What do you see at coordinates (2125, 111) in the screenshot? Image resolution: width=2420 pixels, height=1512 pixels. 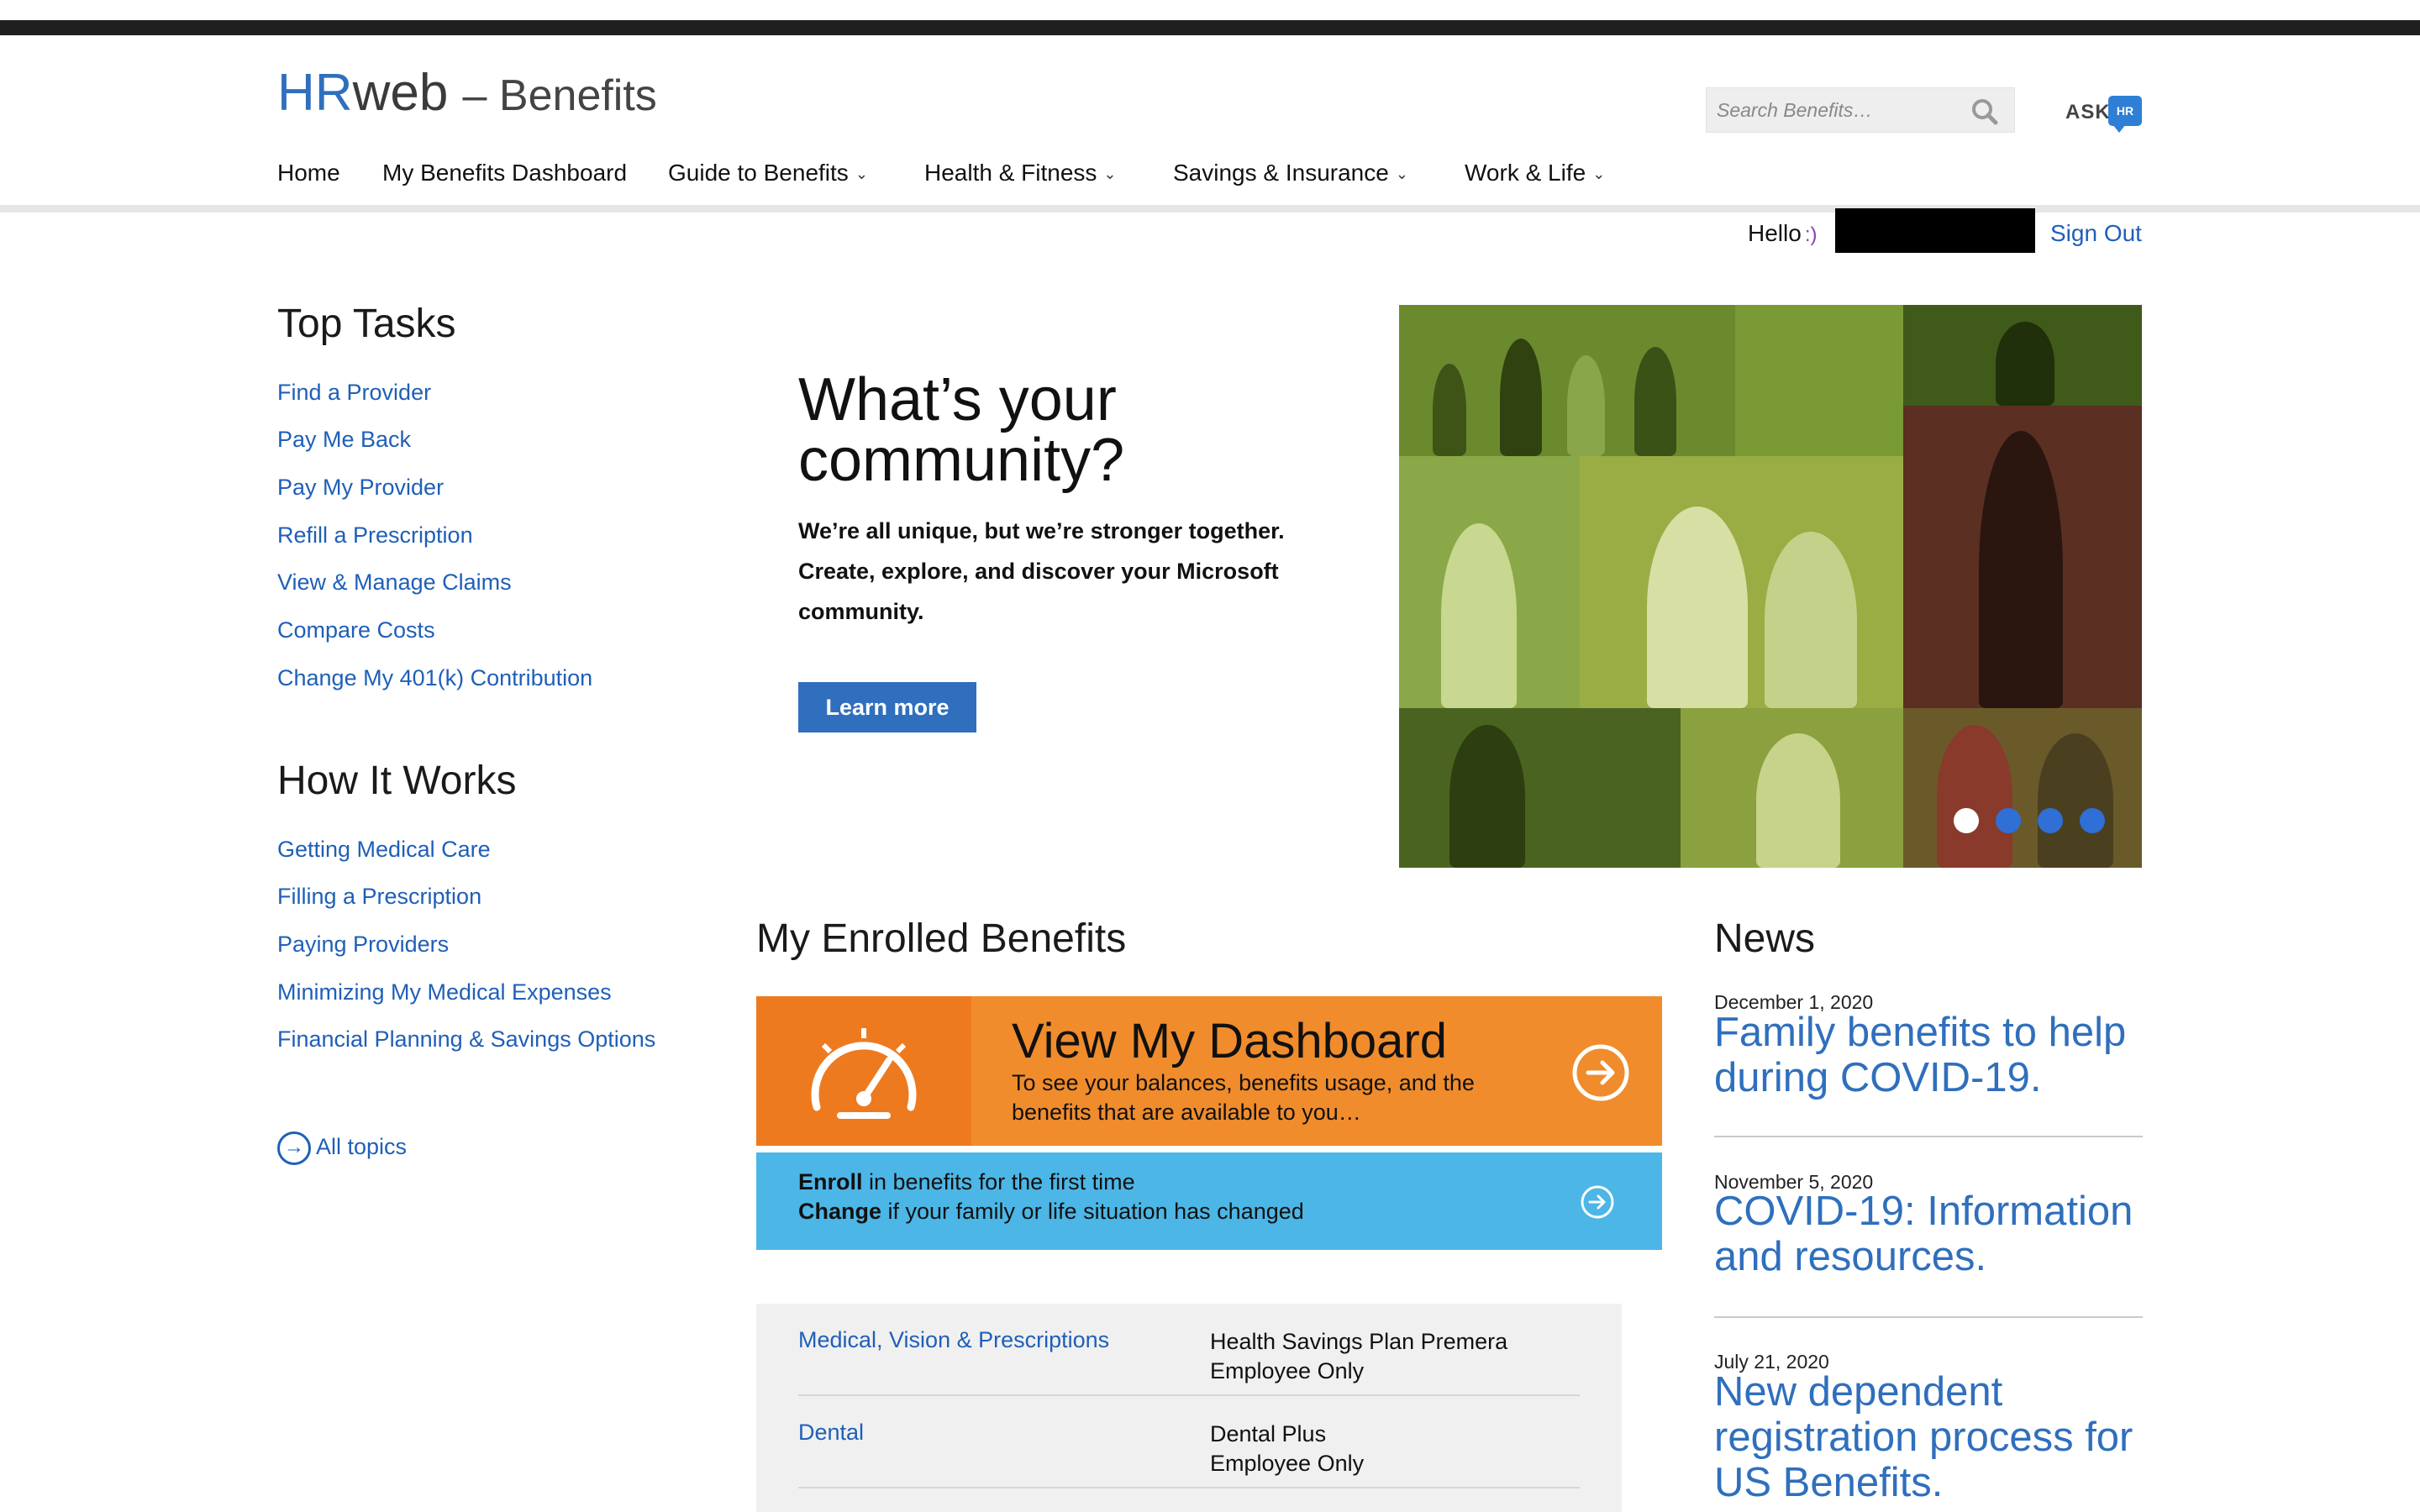 I see `hr-chat-bubble-icon: HR` at bounding box center [2125, 111].